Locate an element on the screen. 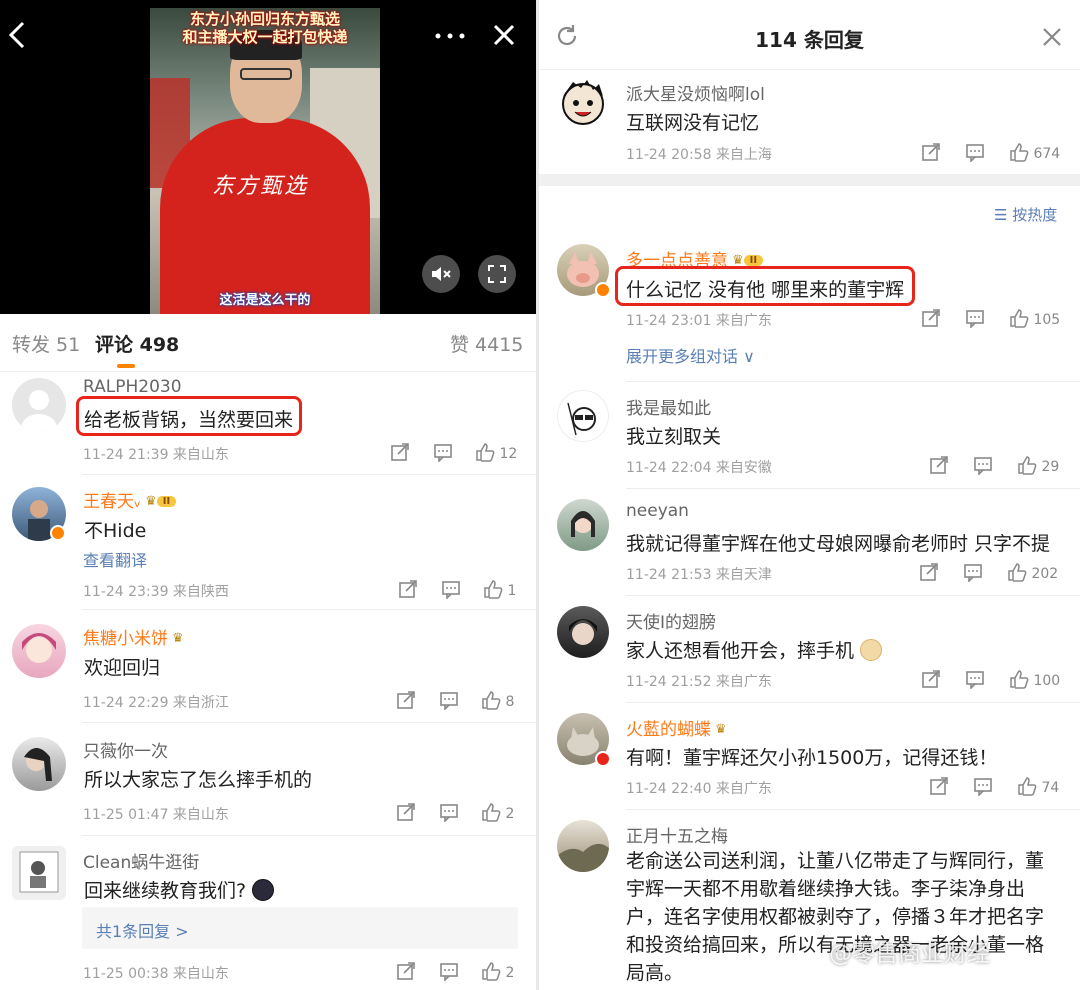  comment-text: 家人还想看他开会，摔手机 is located at coordinates (754, 649).